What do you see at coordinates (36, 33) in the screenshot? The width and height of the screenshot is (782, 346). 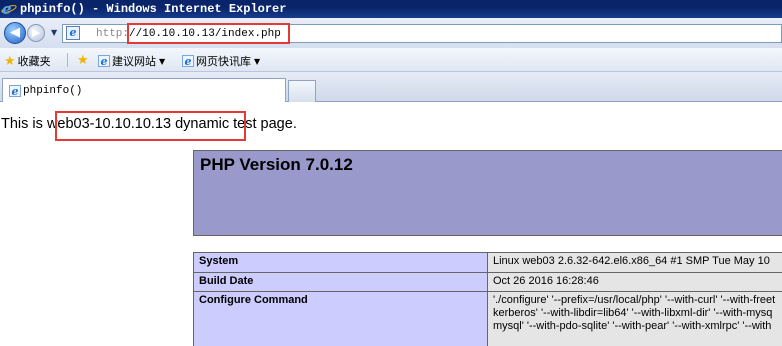 I see `forward-button: ▶` at bounding box center [36, 33].